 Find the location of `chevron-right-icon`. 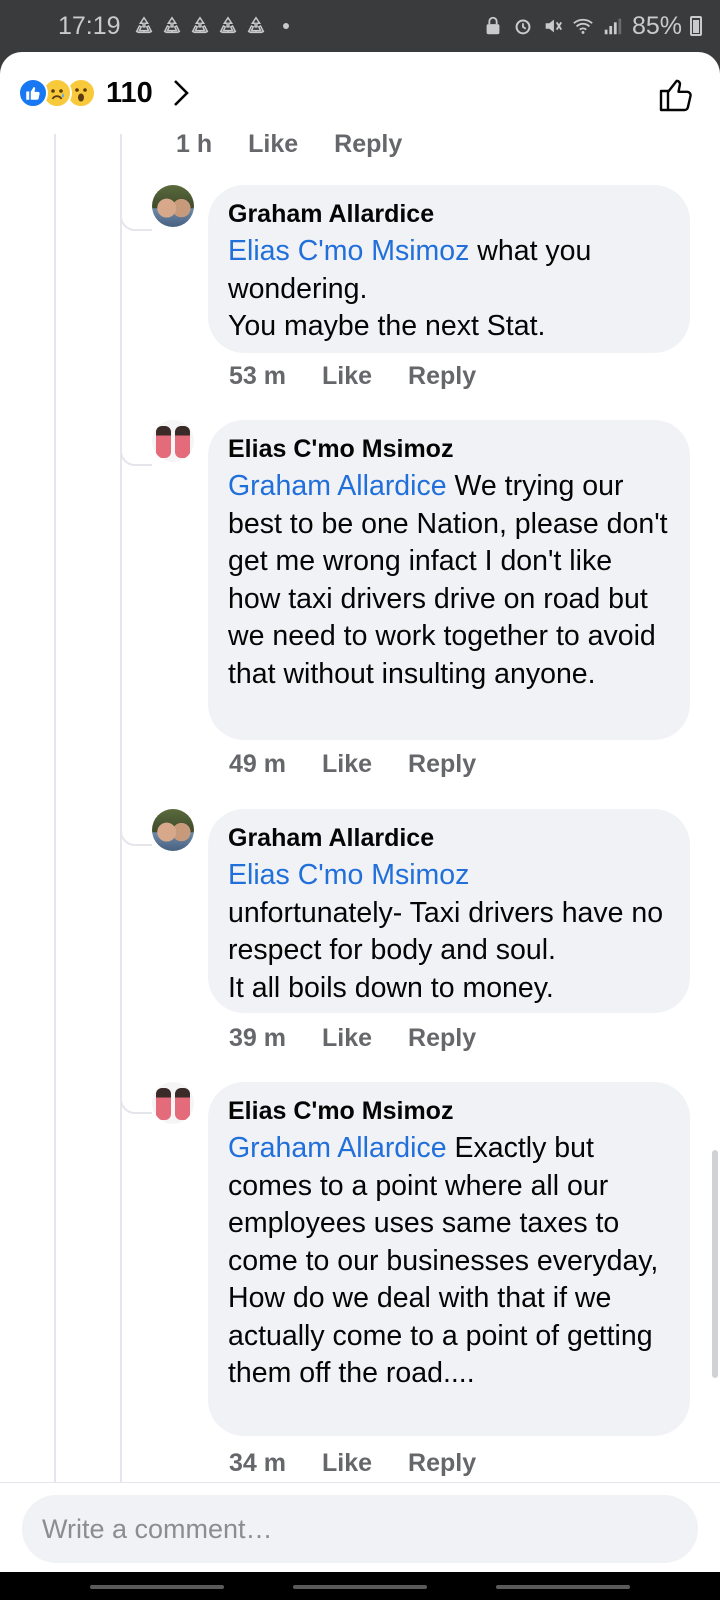

chevron-right-icon is located at coordinates (181, 93).